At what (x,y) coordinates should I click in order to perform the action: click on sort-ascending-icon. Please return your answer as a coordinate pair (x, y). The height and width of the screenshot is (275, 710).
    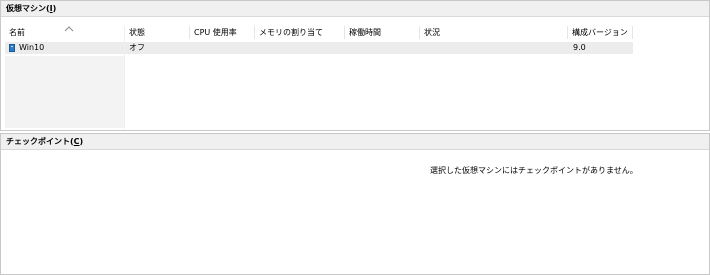
    Looking at the image, I should click on (69, 29).